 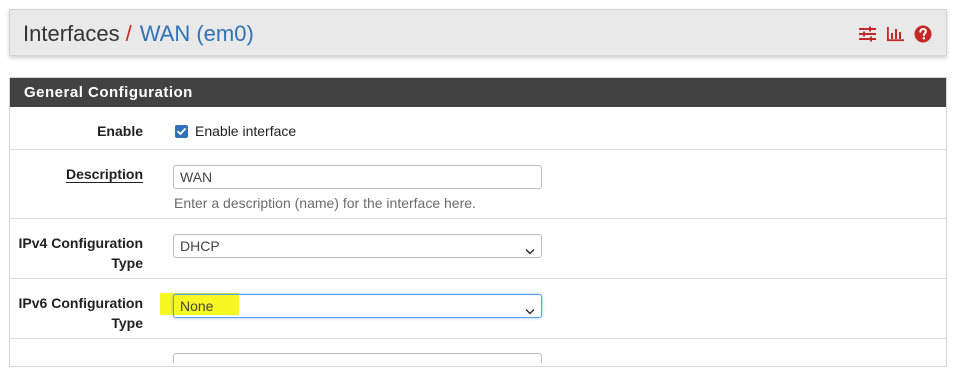 What do you see at coordinates (478, 32) in the screenshot?
I see `page-header: Interfaces / WAN (em0)` at bounding box center [478, 32].